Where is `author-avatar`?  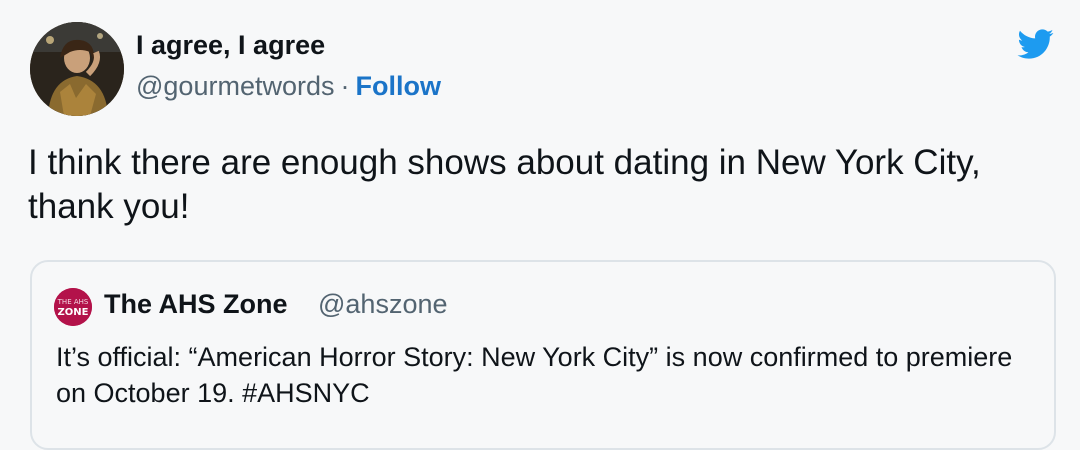
author-avatar is located at coordinates (77, 69).